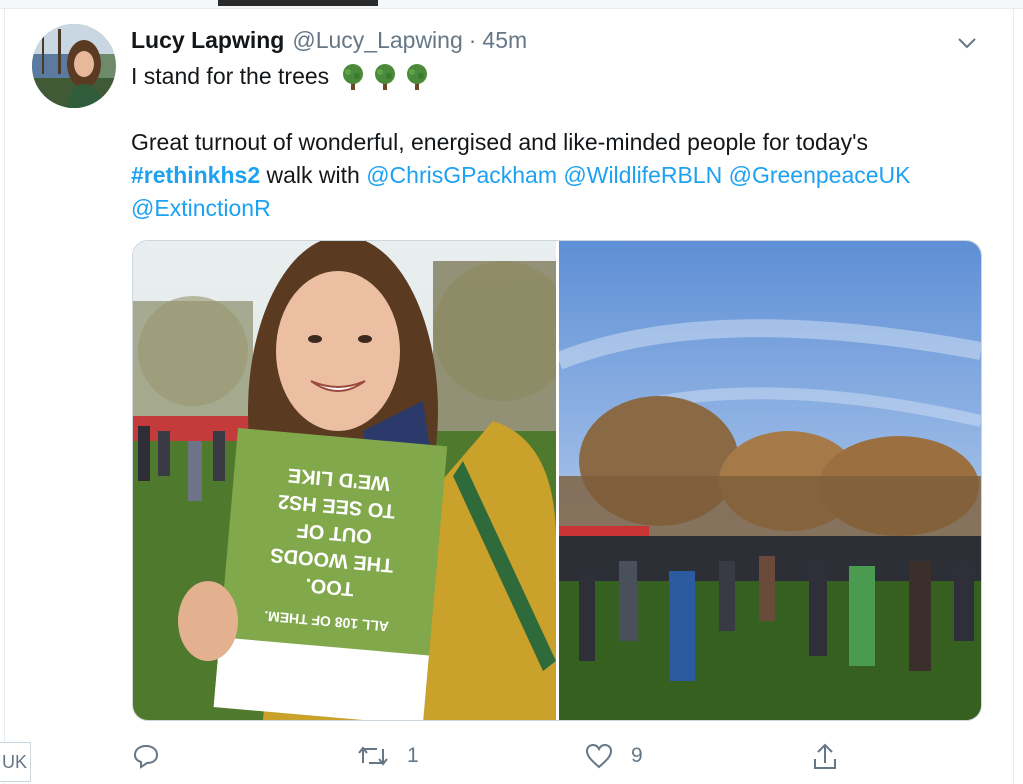 Image resolution: width=1023 pixels, height=784 pixels. I want to click on tweet-text-mid: walk with, so click(313, 175).